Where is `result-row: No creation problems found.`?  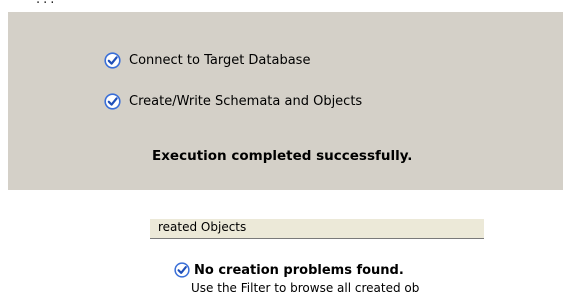 result-row: No creation problems found. is located at coordinates (289, 270).